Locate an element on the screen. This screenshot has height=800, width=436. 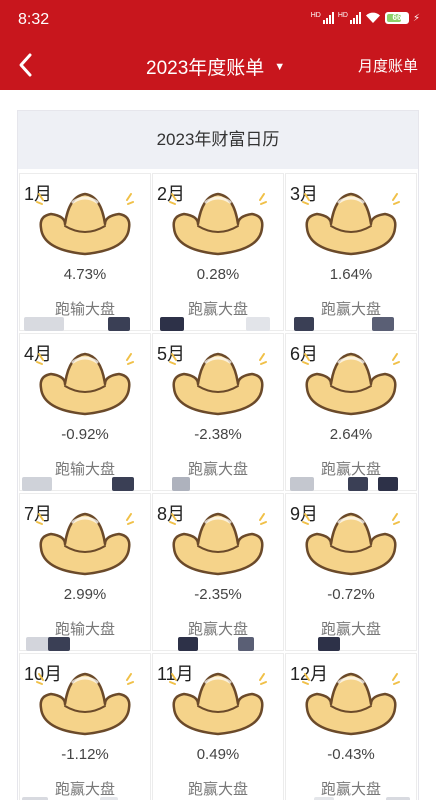
back-button is located at coordinates (27, 65).